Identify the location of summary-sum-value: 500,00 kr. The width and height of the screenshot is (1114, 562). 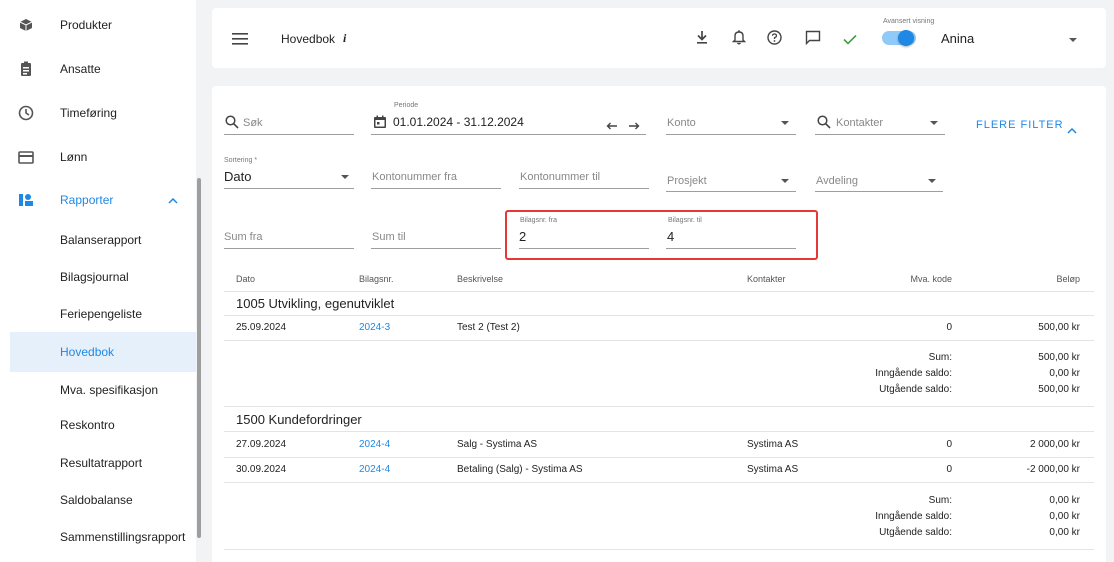
(1059, 357).